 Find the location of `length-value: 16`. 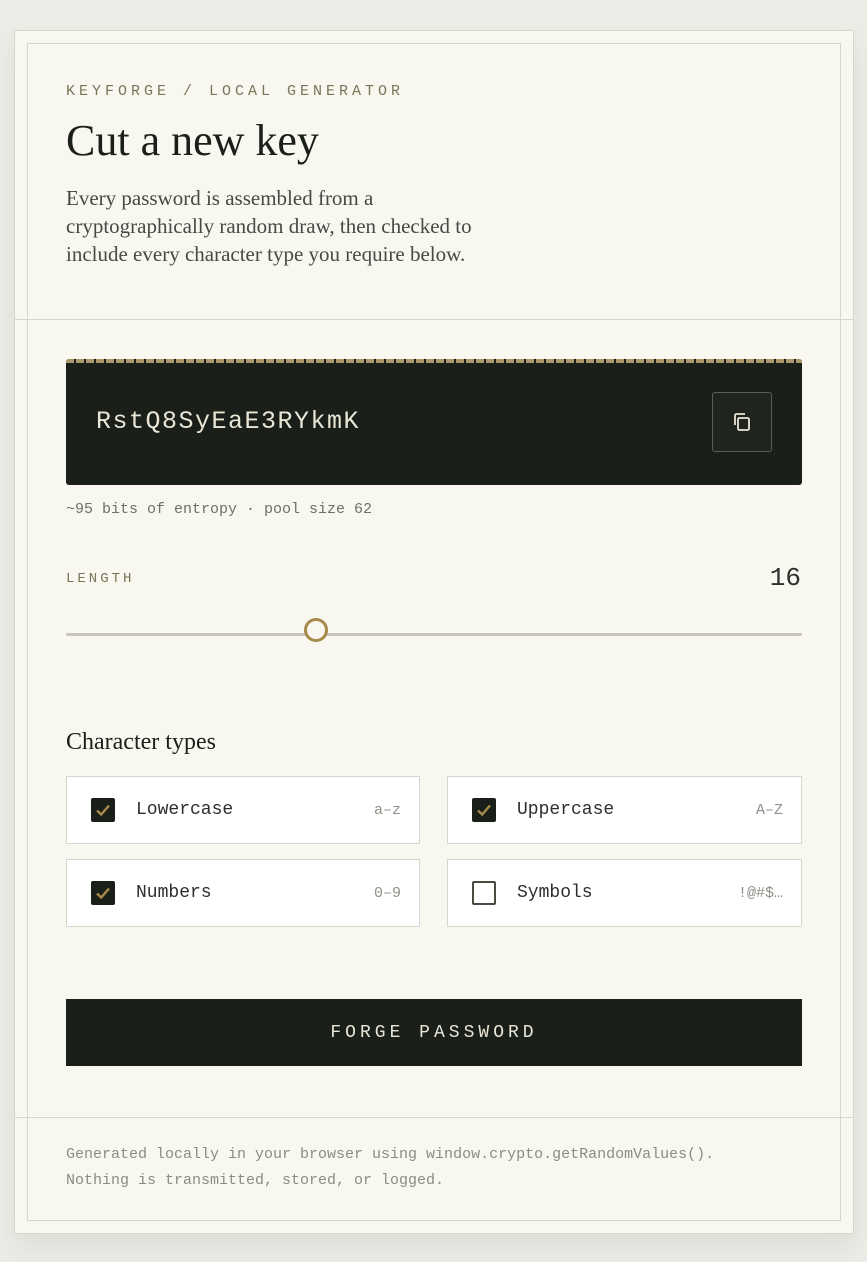

length-value: 16 is located at coordinates (785, 578).